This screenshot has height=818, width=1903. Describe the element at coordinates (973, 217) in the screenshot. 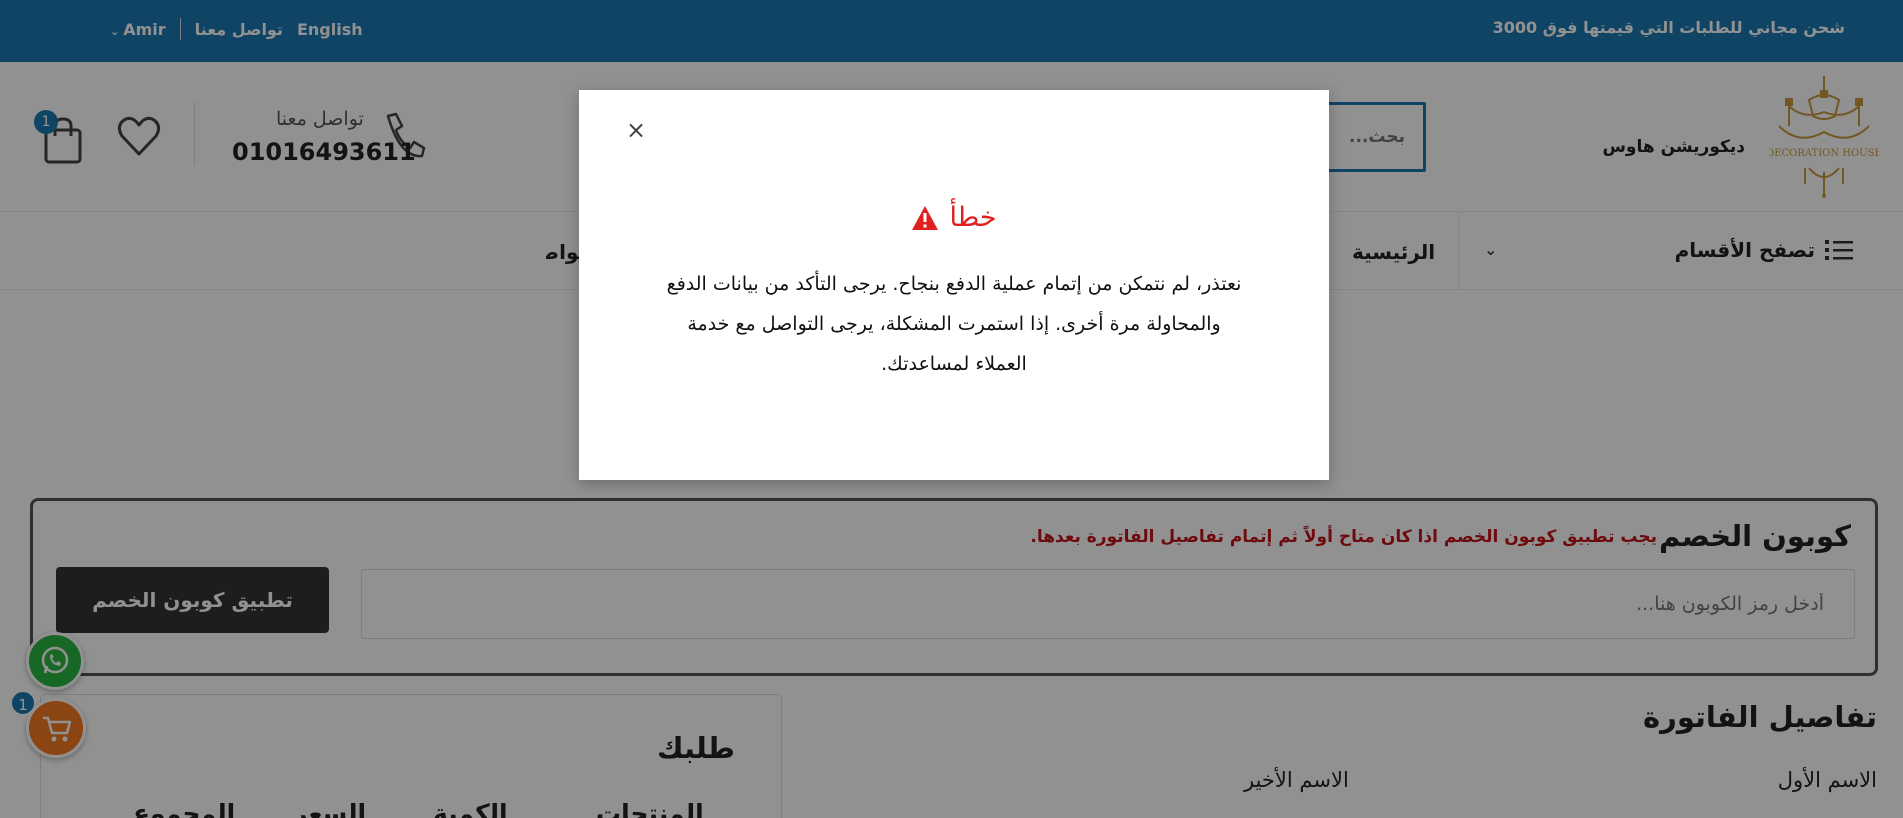

I see `error-title-text: خطأ` at that location.